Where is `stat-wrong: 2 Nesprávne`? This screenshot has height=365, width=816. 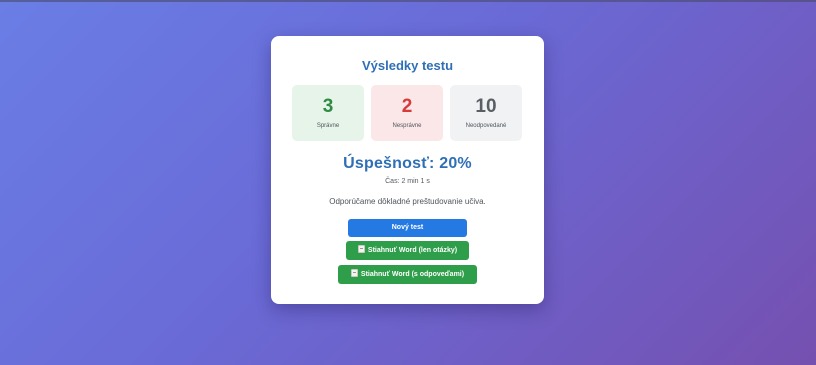
stat-wrong: 2 Nesprávne is located at coordinates (407, 113).